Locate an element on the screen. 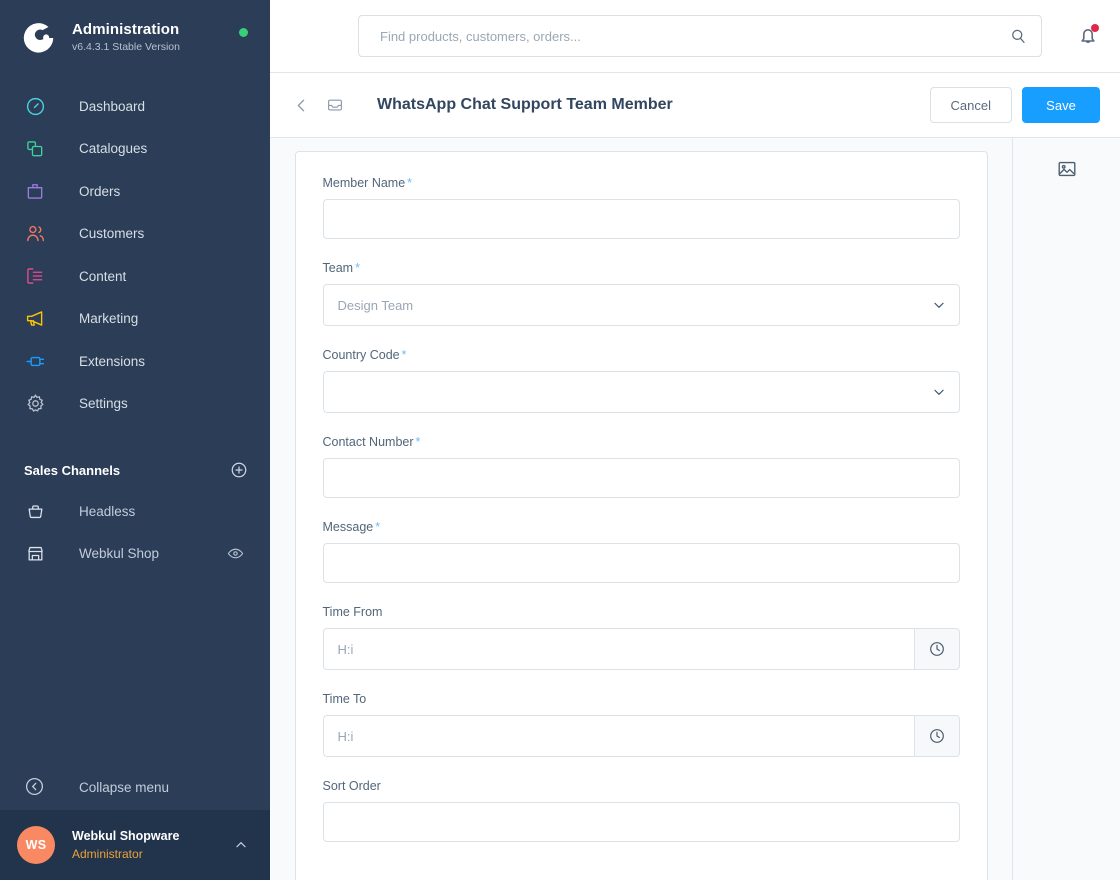  extensions-icon is located at coordinates (35, 361).